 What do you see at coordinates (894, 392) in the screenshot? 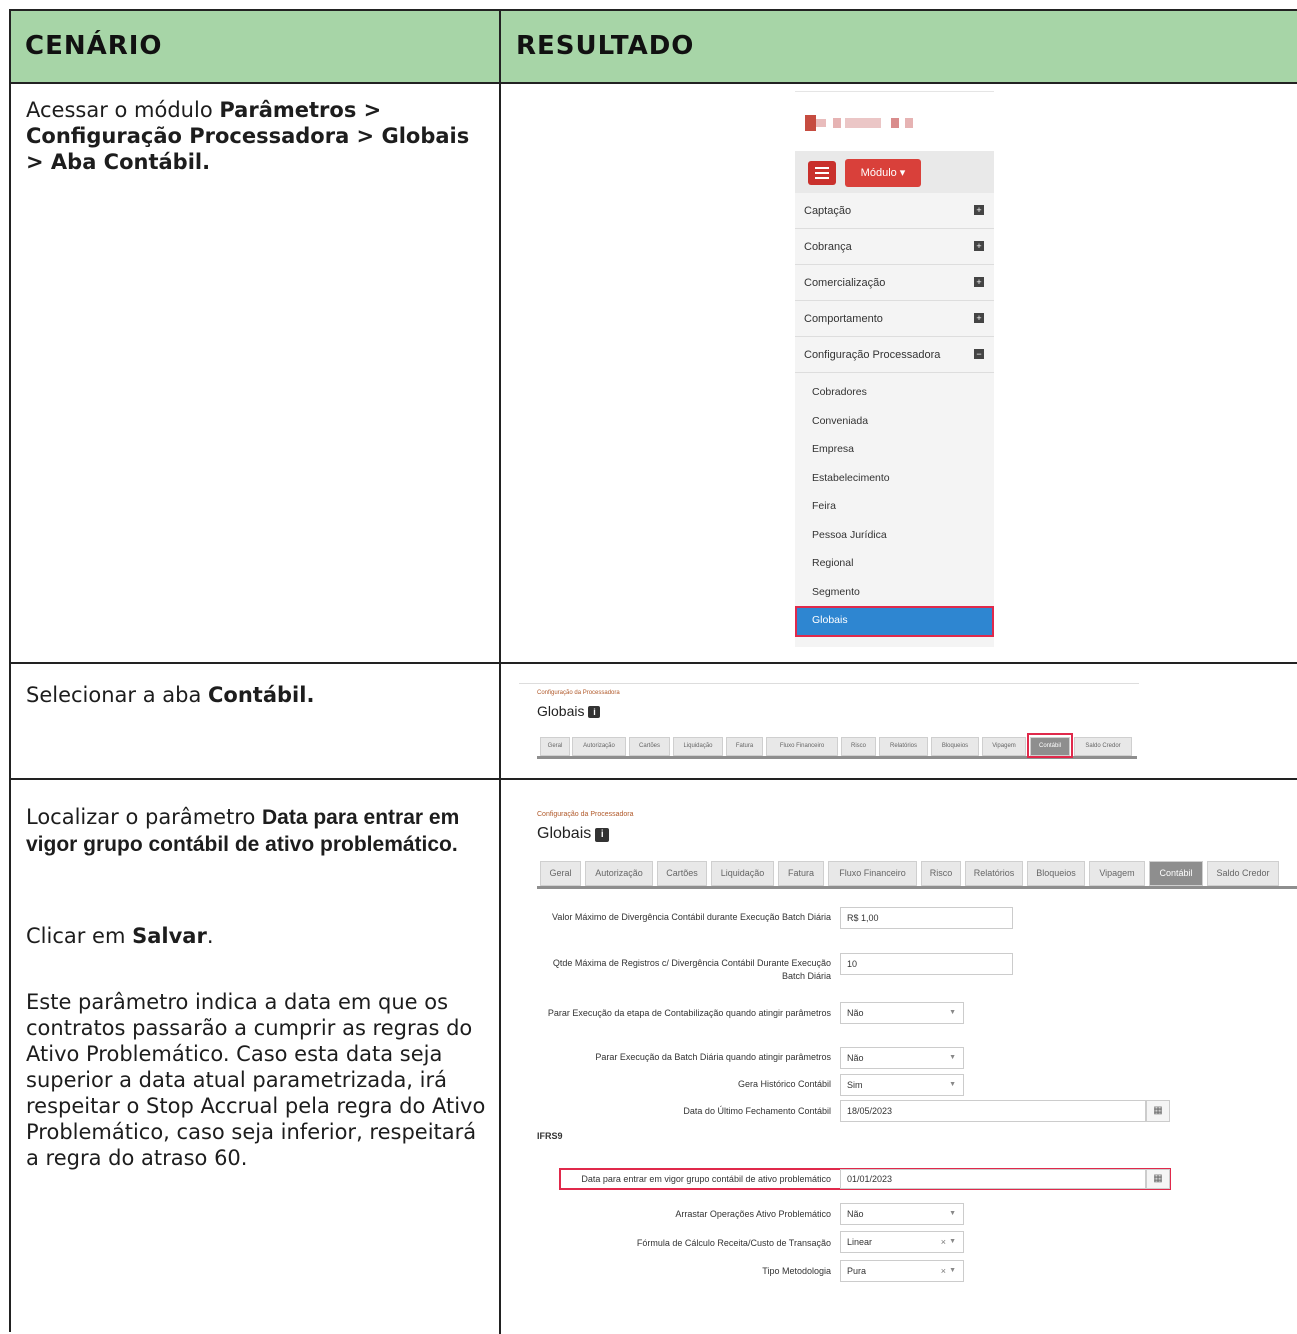
I see `submenu-cobradores: Cobradores` at bounding box center [894, 392].